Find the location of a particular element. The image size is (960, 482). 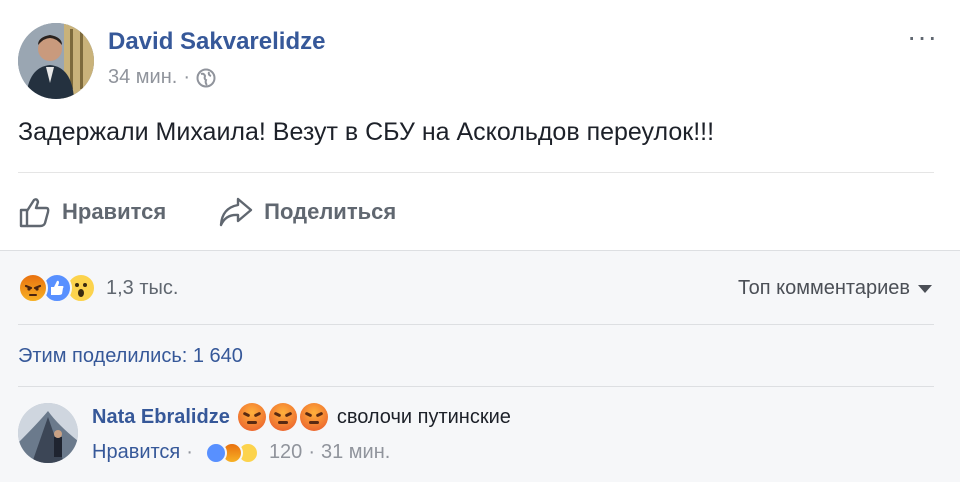

thumbs-up-icon is located at coordinates (34, 213).